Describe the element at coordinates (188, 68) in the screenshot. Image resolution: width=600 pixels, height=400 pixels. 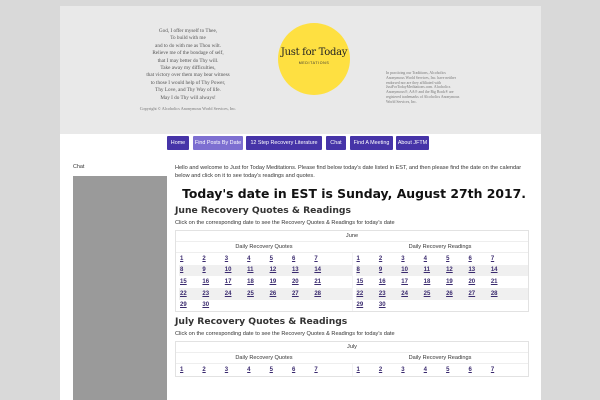
I see `prayer-line: Take away my difficulties,` at that location.